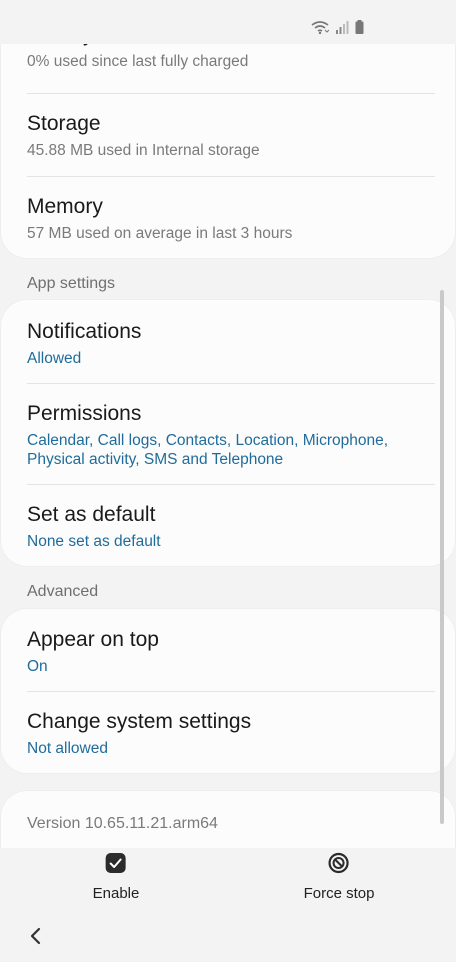 The height and width of the screenshot is (962, 456). What do you see at coordinates (160, 233) in the screenshot?
I see `memory-subtitle: 57 MB used on average in last 3 hours` at bounding box center [160, 233].